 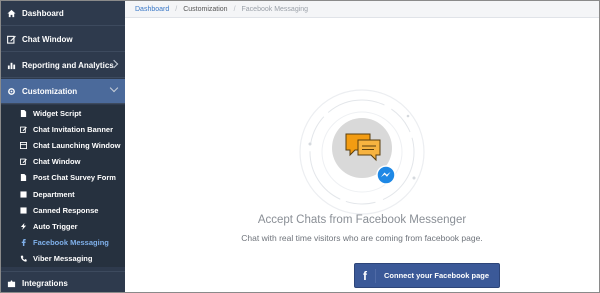 I want to click on facebook-icon: f, so click(x=365, y=275).